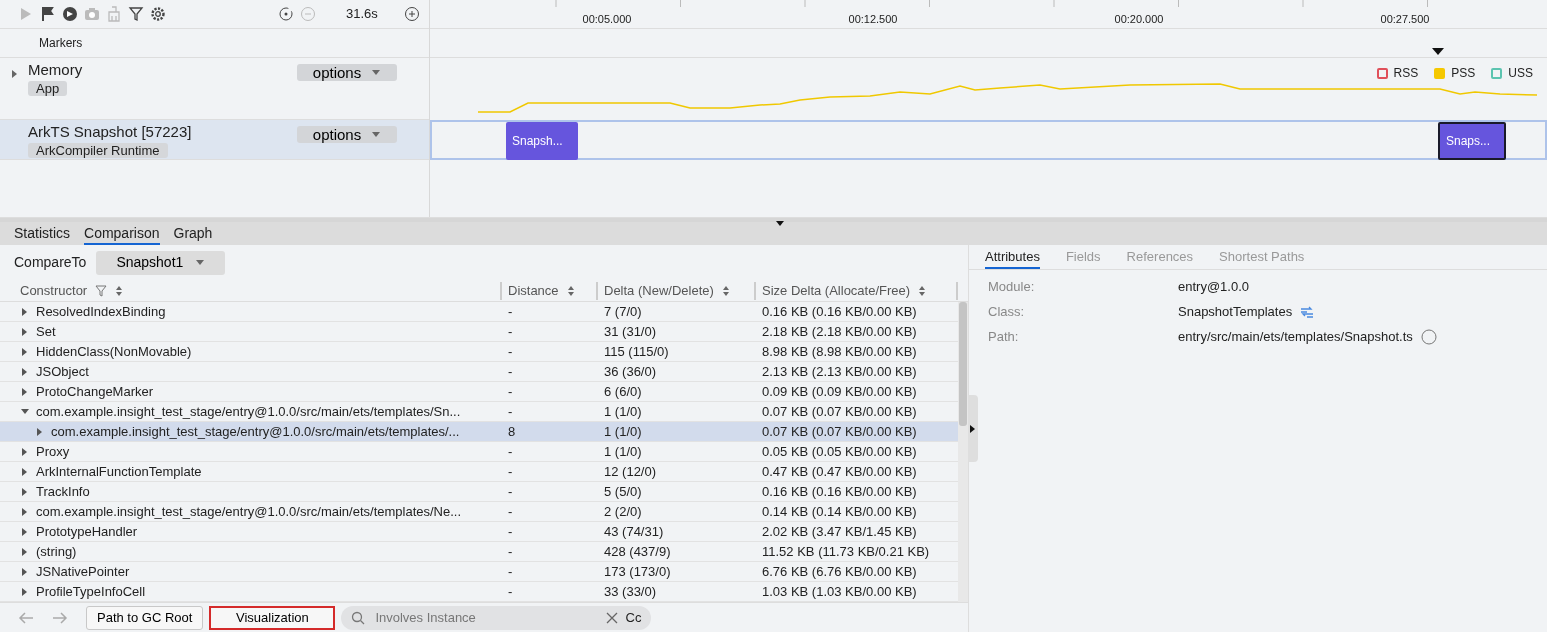  What do you see at coordinates (839, 472) in the screenshot?
I see `table-cell-text: 0.47 KB (0.47 KB/0.00 KB)` at bounding box center [839, 472].